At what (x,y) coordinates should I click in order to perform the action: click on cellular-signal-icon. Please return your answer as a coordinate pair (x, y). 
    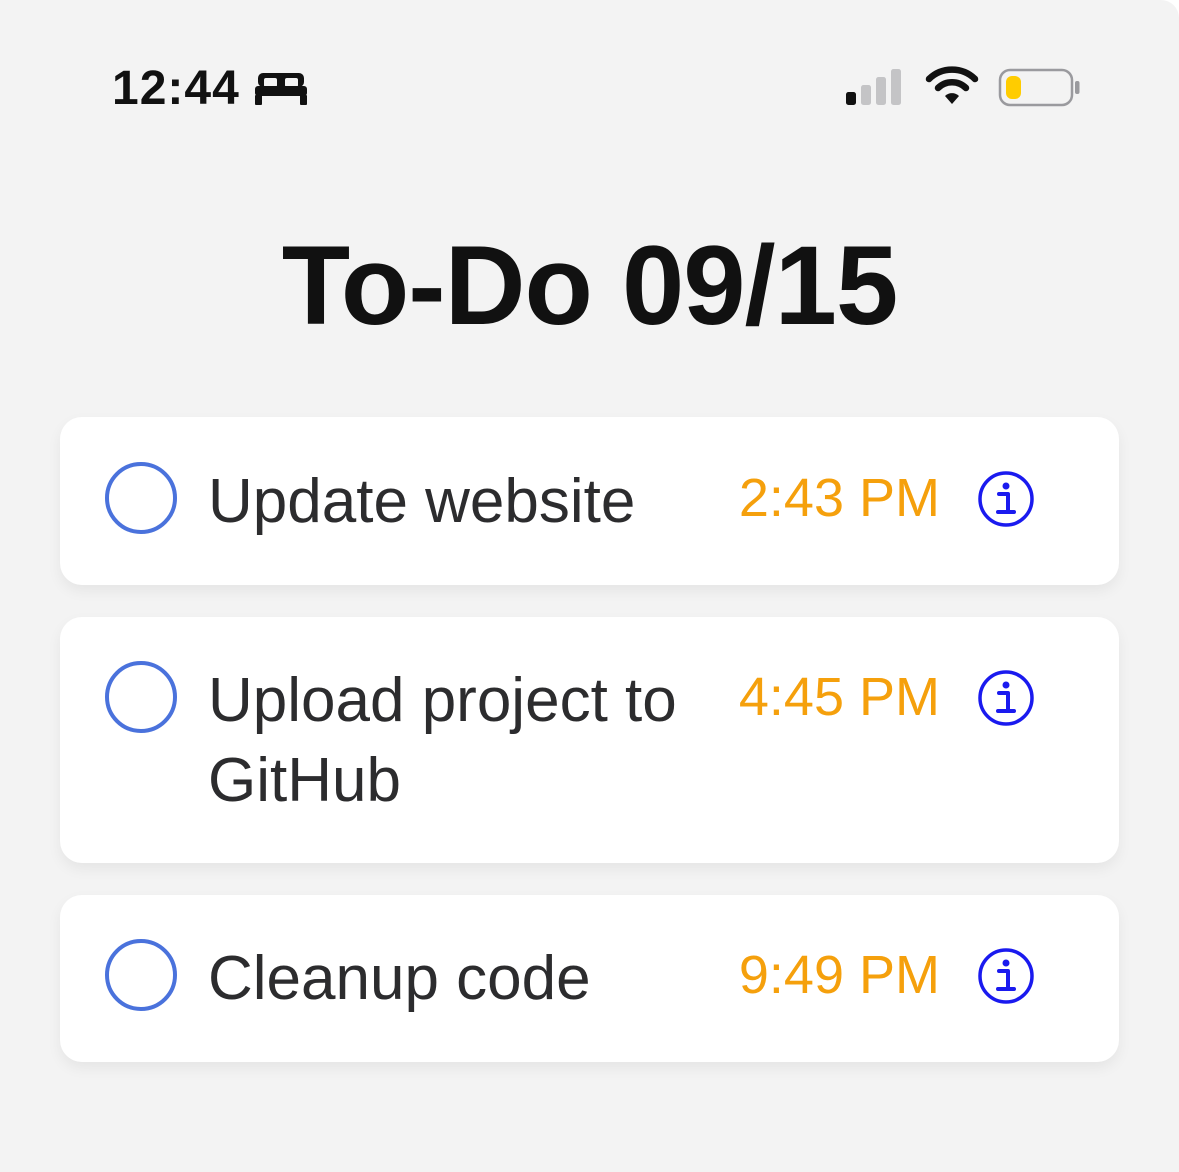
    Looking at the image, I should click on (876, 87).